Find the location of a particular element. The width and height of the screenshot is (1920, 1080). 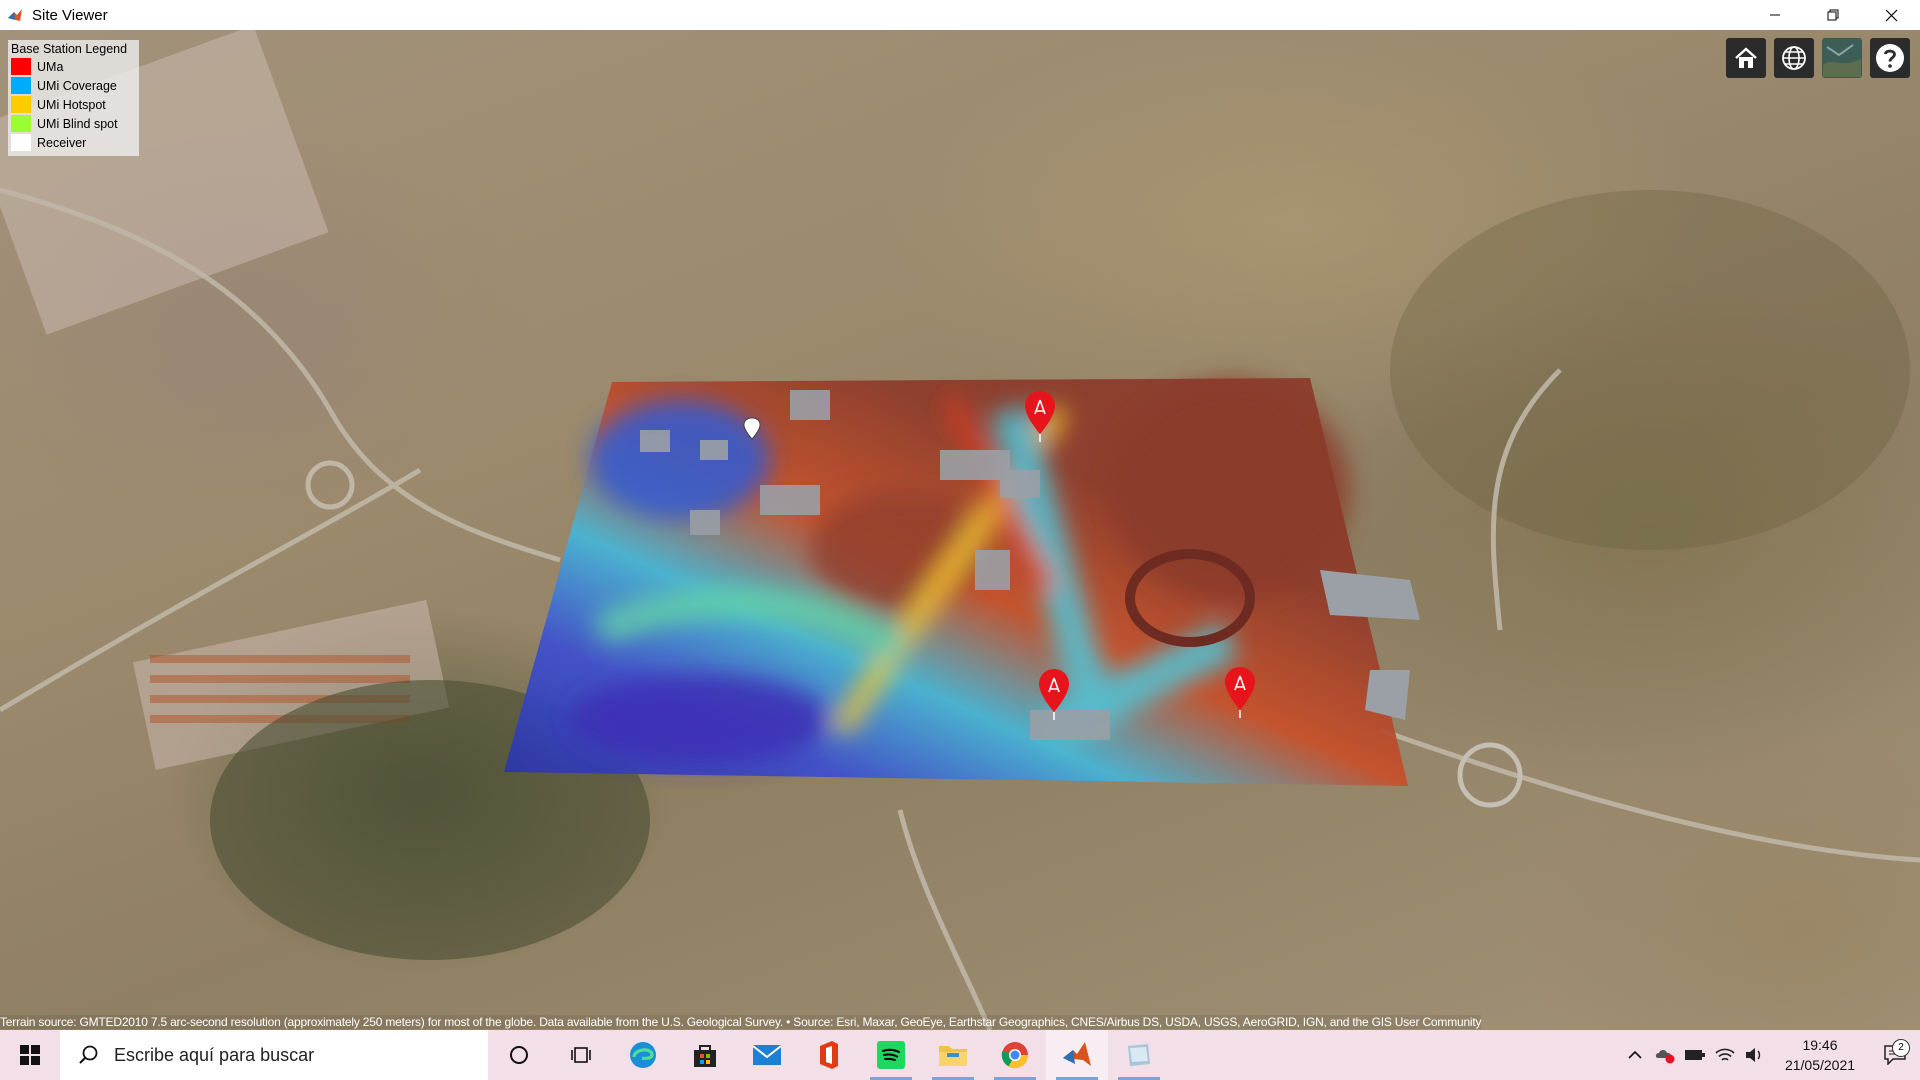

file-explorer-icon is located at coordinates (953, 1056).